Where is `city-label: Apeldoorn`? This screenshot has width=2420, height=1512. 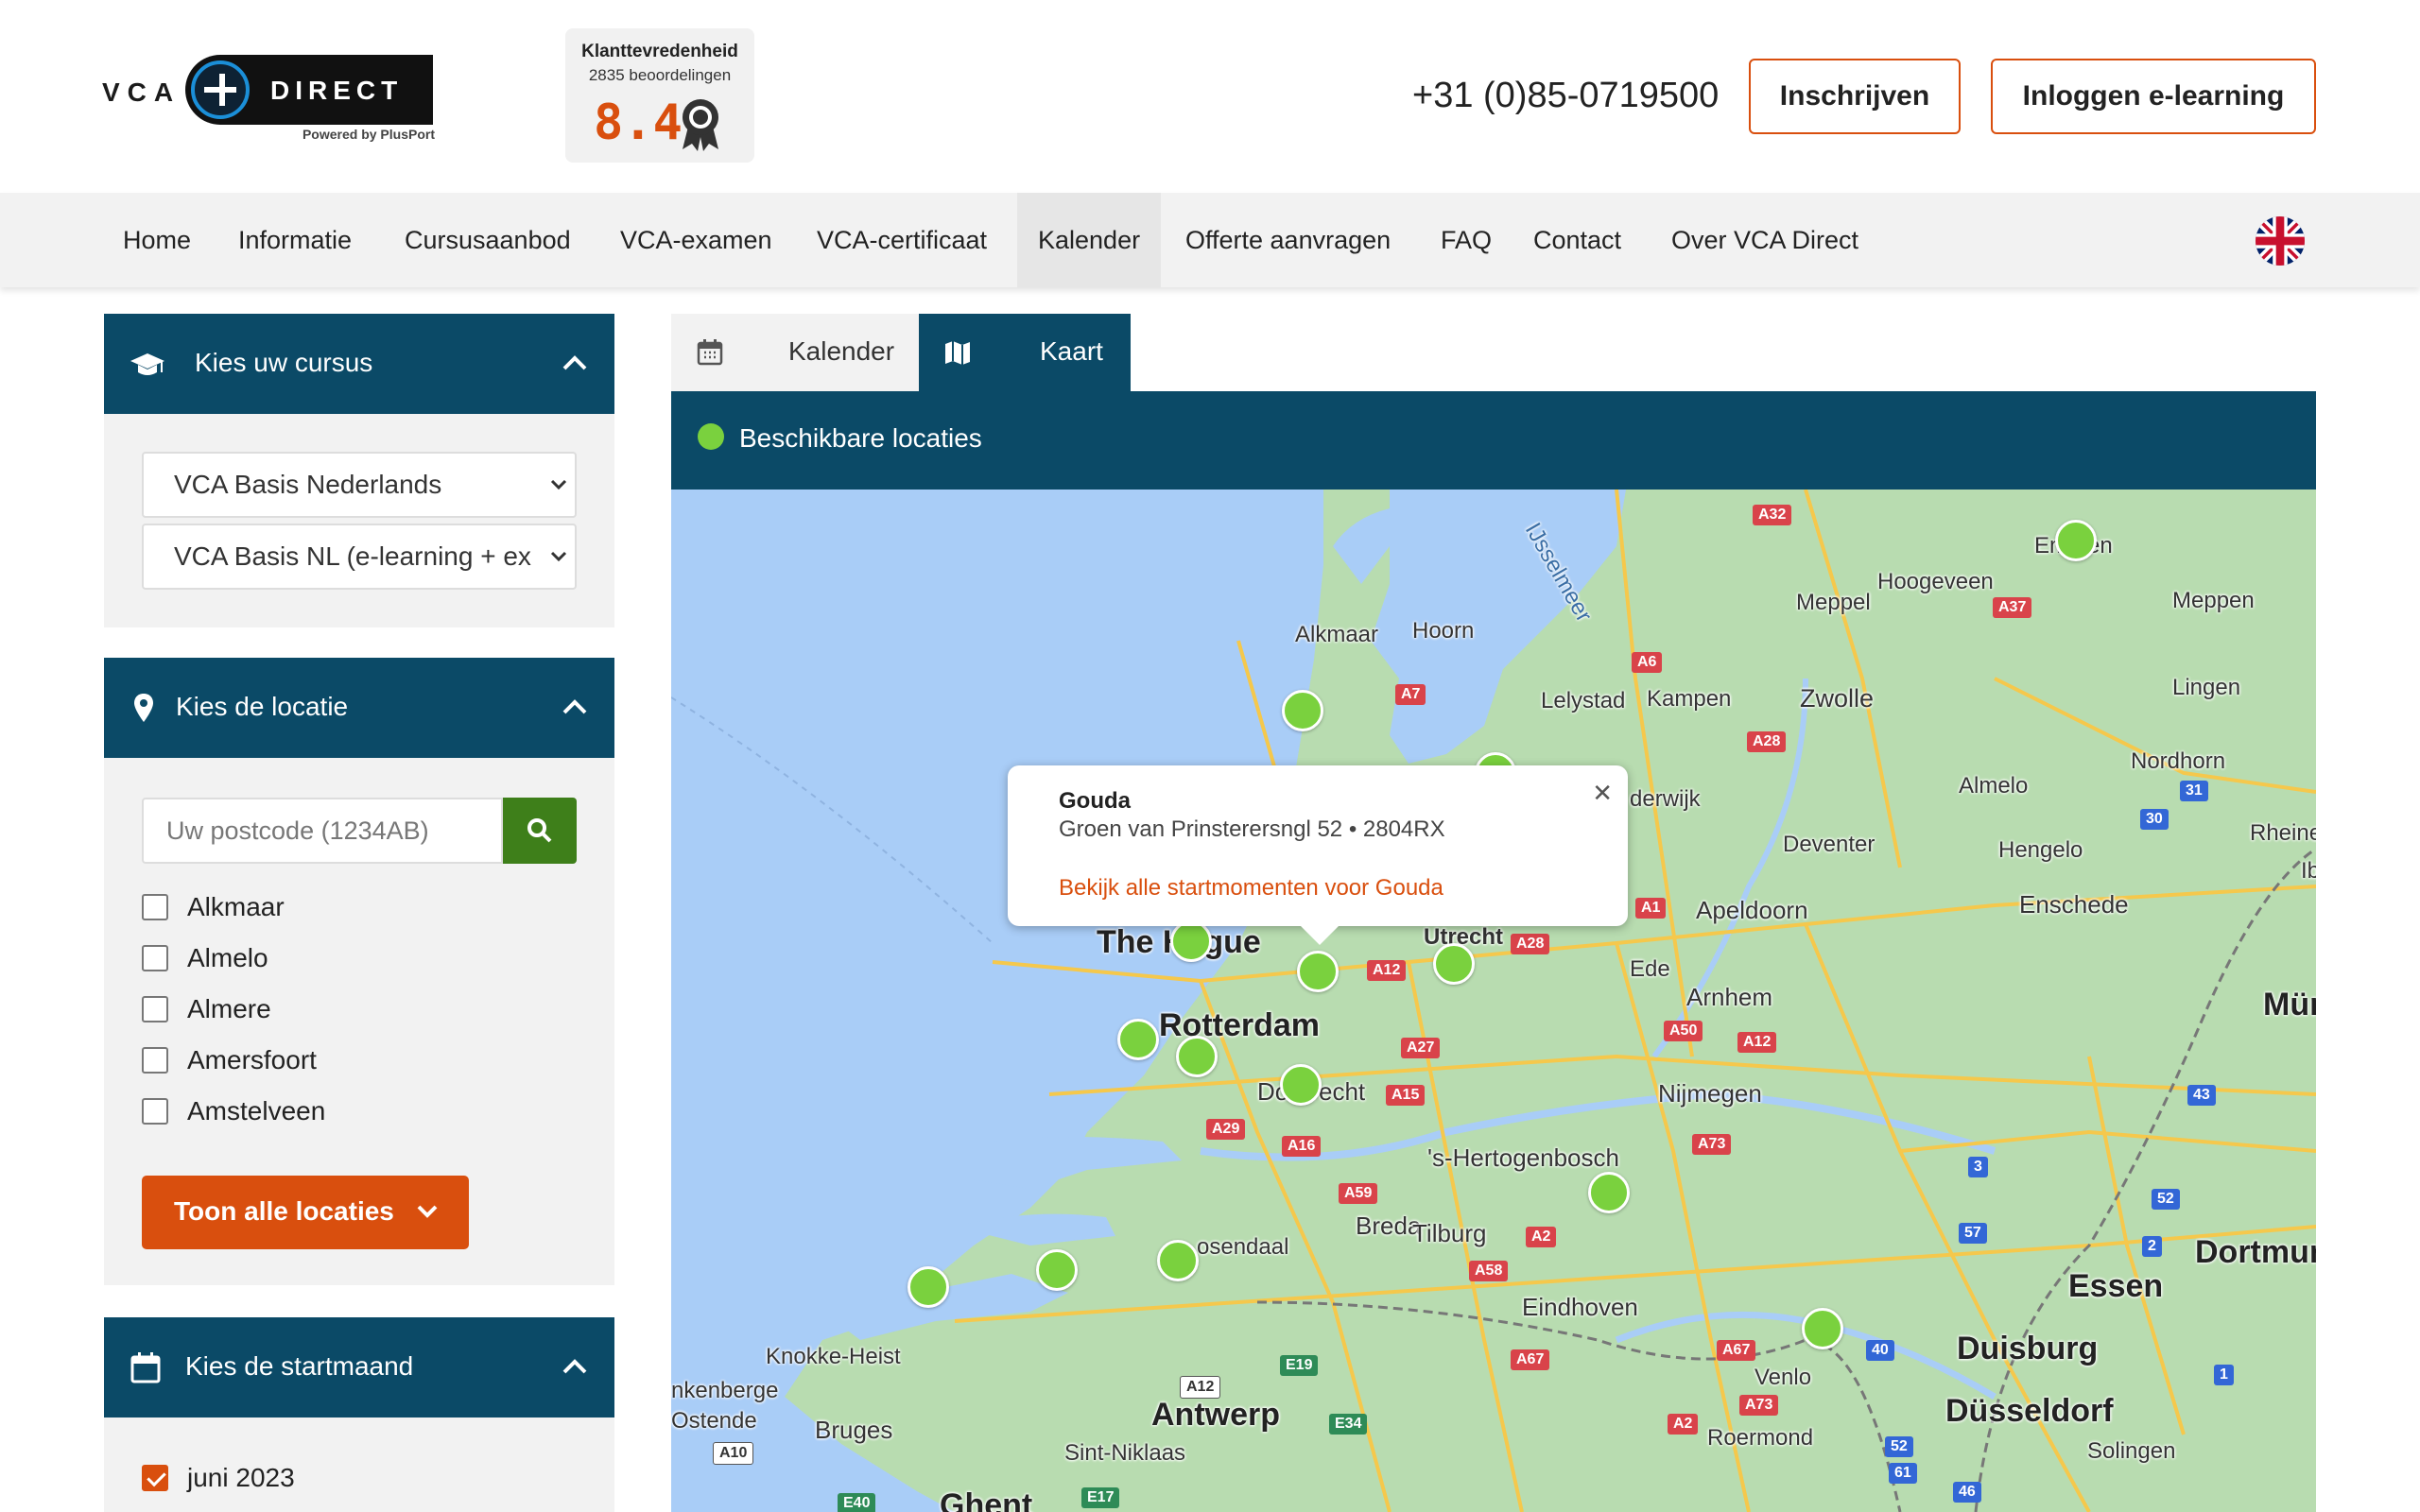 city-label: Apeldoorn is located at coordinates (1752, 910).